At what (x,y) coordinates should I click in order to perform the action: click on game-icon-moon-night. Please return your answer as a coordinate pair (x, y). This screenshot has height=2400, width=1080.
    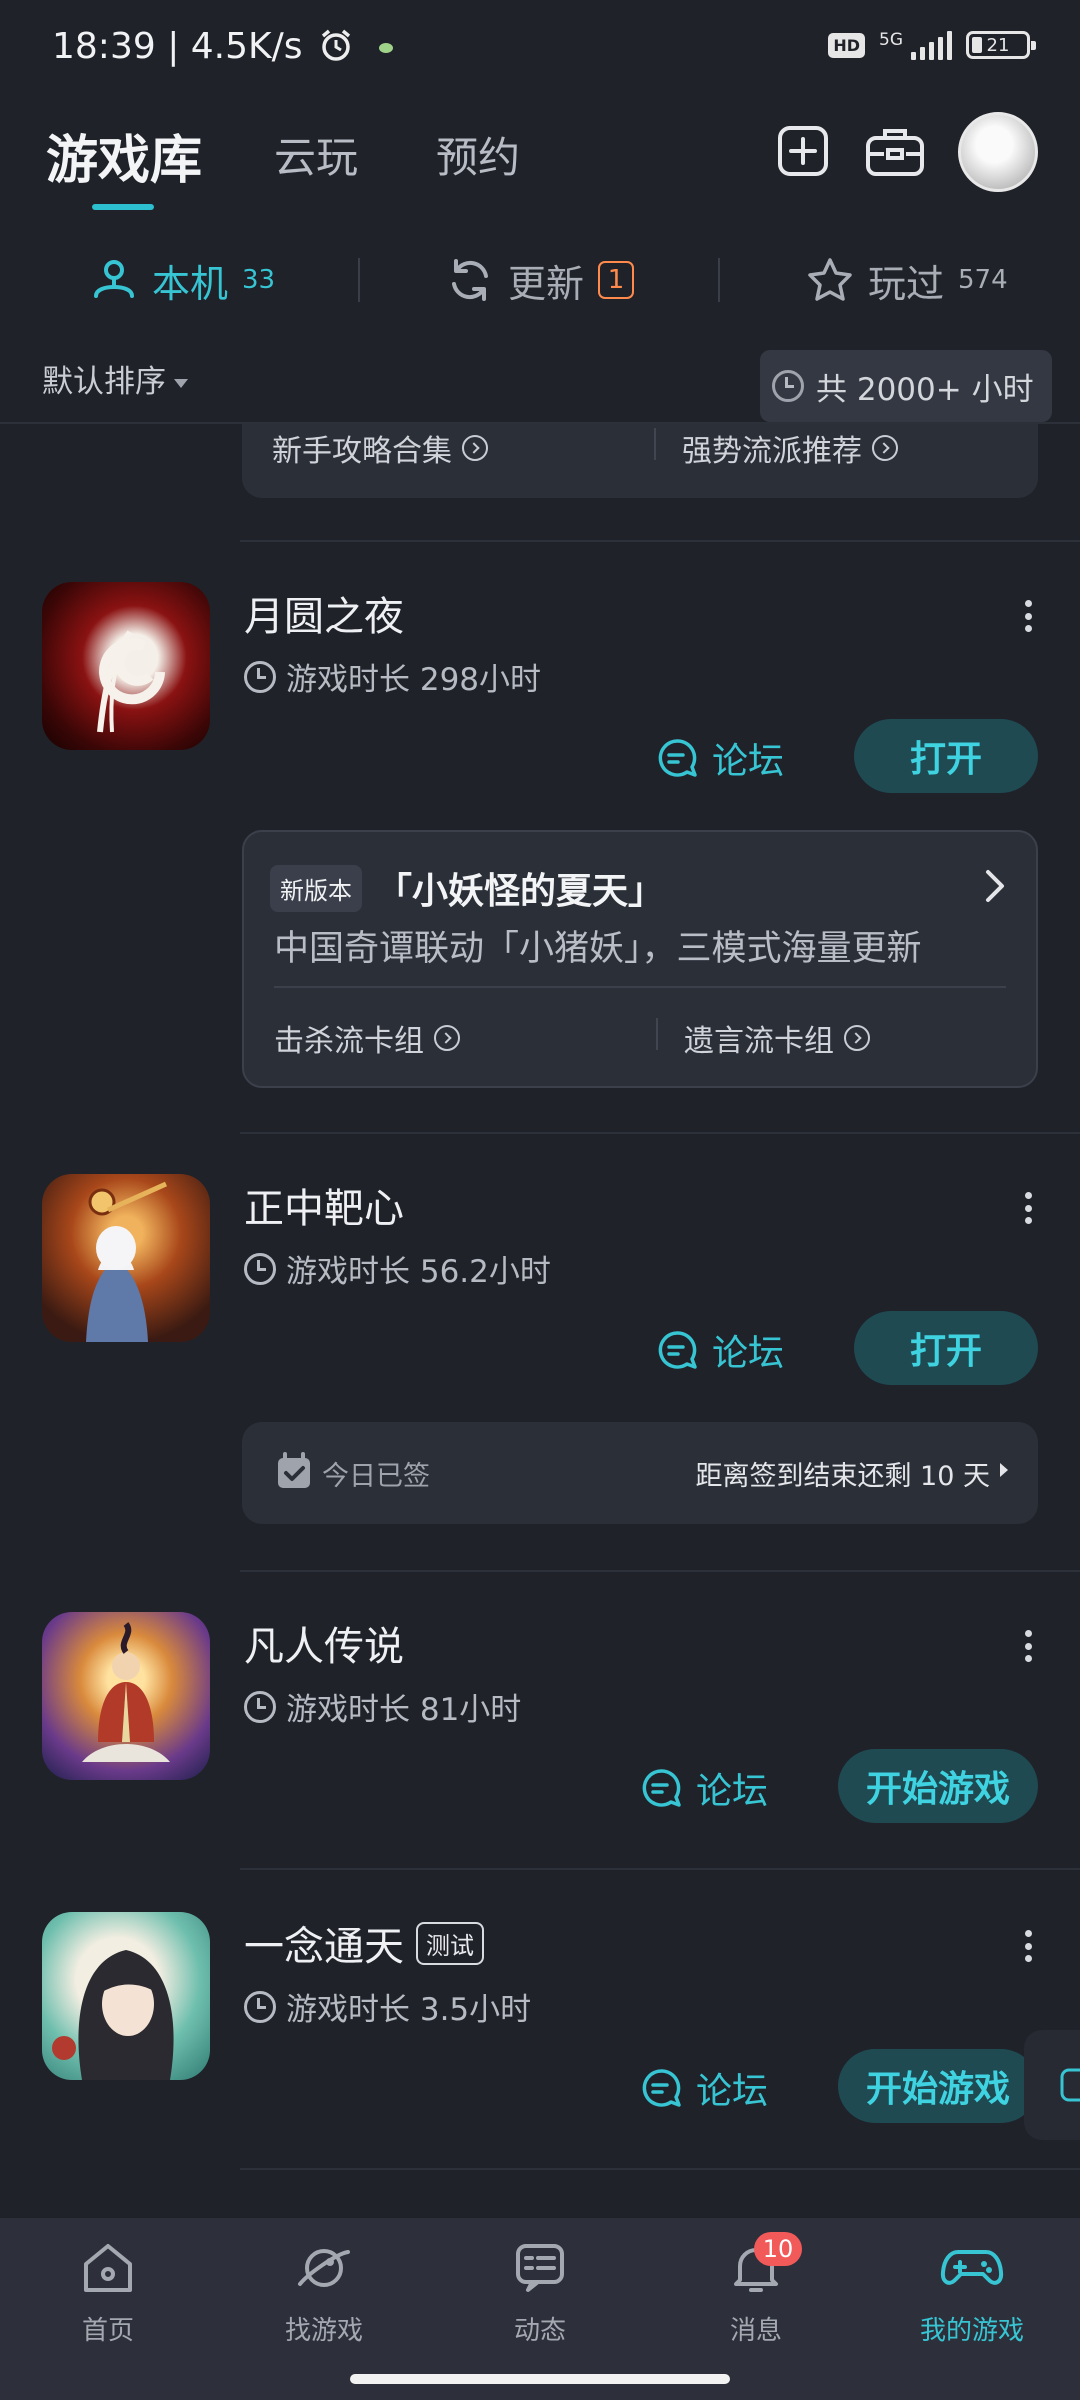
    Looking at the image, I should click on (126, 666).